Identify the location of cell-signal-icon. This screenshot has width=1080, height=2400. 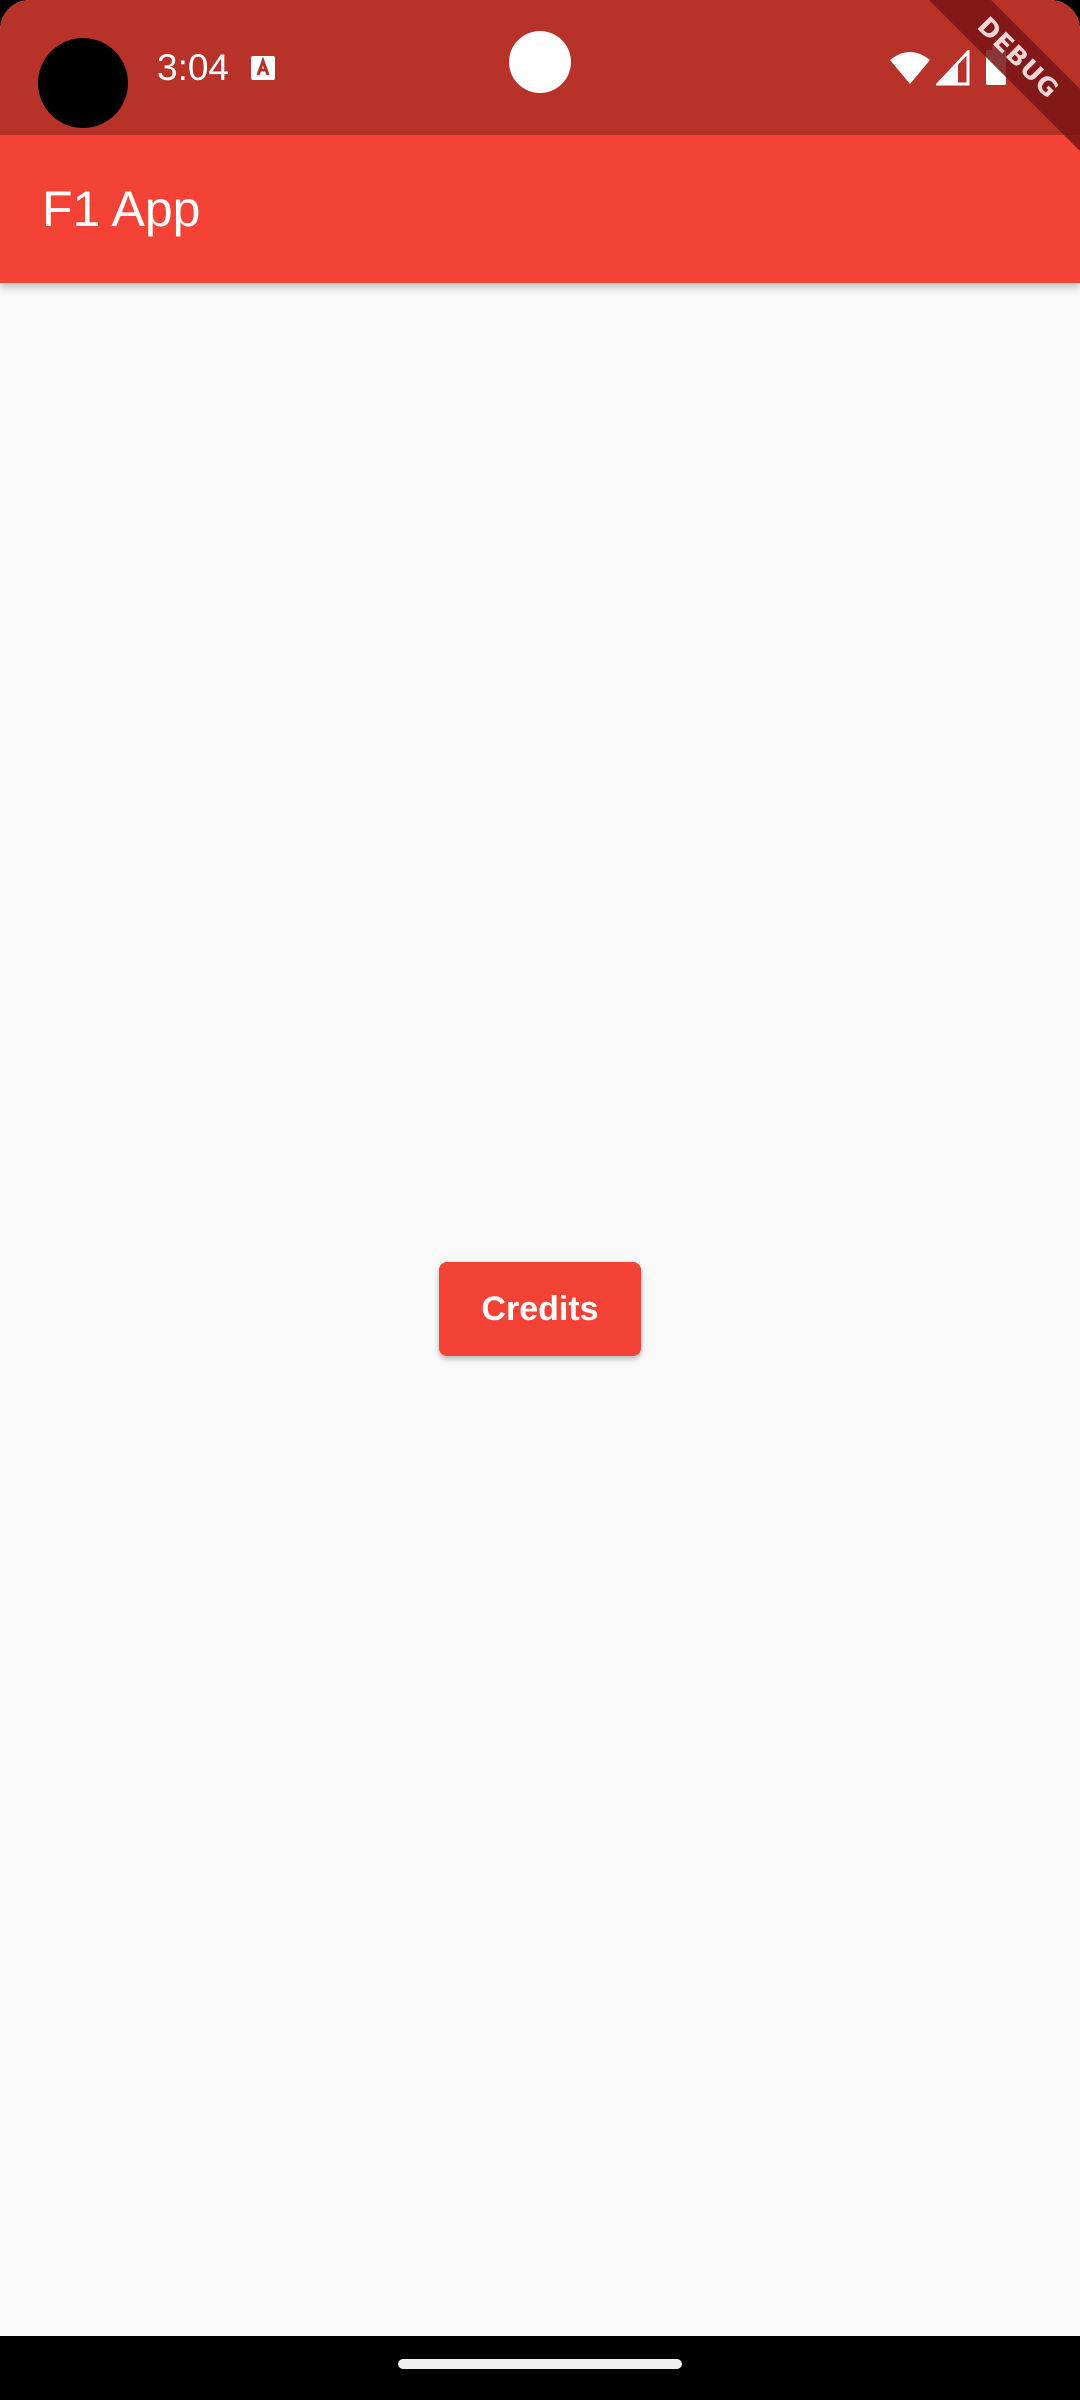
(953, 68).